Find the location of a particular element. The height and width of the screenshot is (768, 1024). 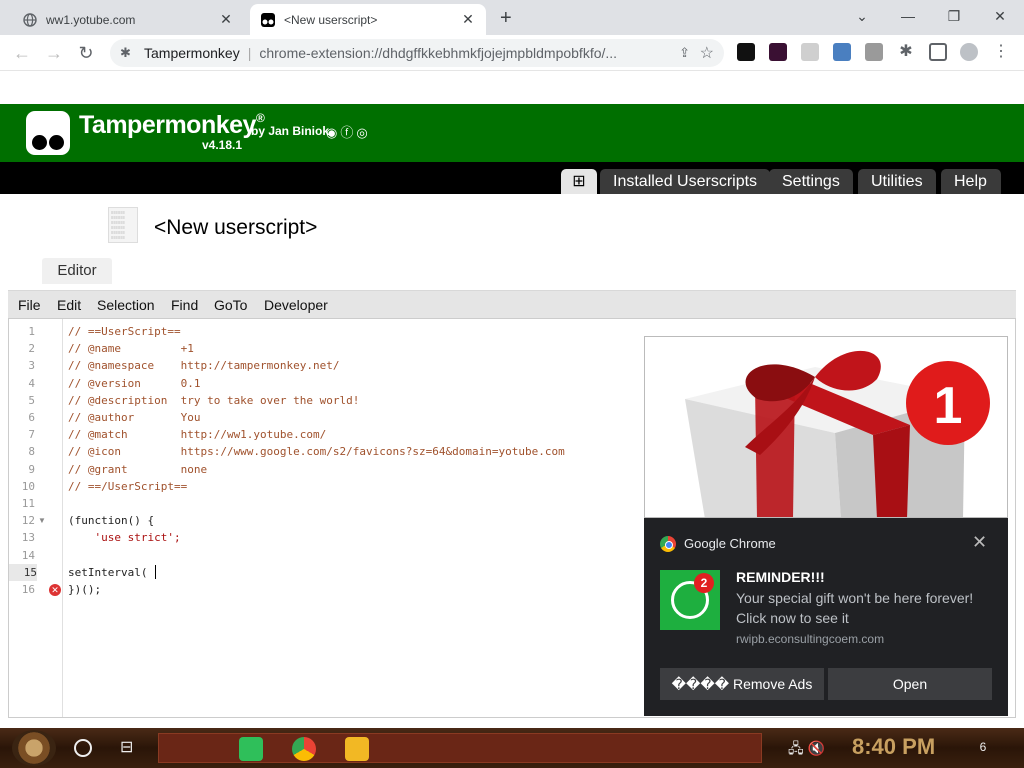

tab-help: Help is located at coordinates (971, 181).